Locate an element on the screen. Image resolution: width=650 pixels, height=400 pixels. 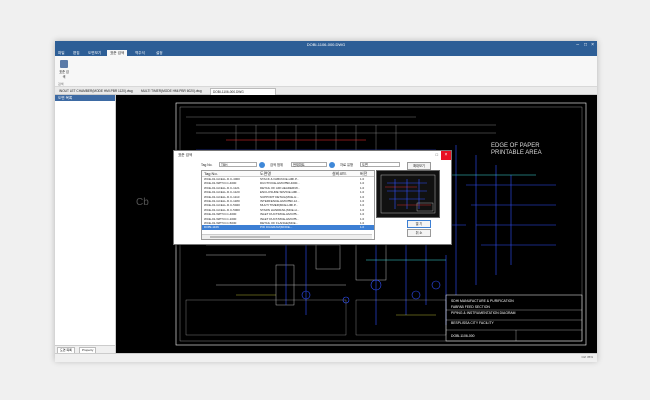
title-block-line-3: PIPING & INSTRUMENTATION DIAGRAM is located at coordinates (483, 313).